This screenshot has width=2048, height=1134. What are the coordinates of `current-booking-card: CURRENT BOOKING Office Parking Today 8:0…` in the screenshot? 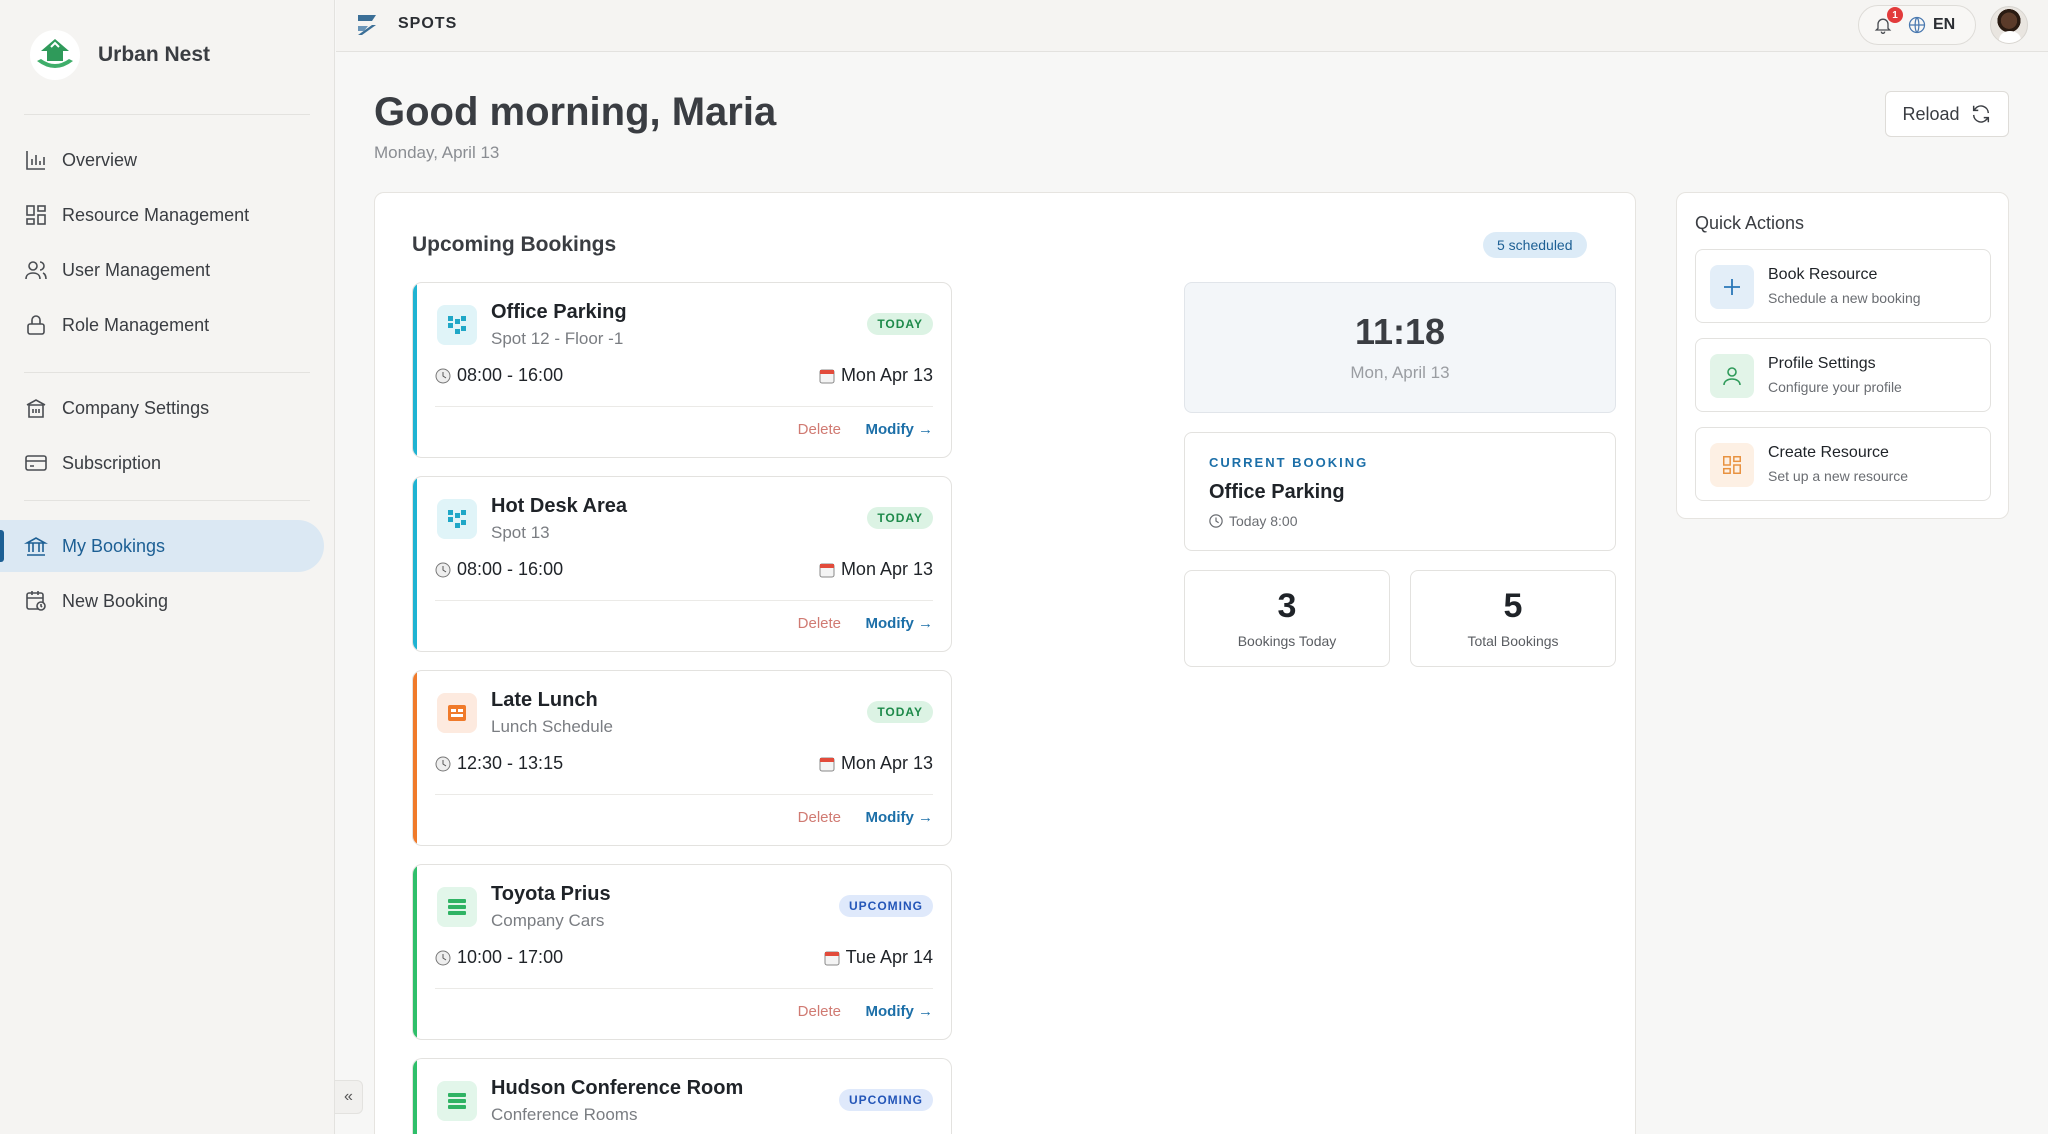 It's located at (1400, 491).